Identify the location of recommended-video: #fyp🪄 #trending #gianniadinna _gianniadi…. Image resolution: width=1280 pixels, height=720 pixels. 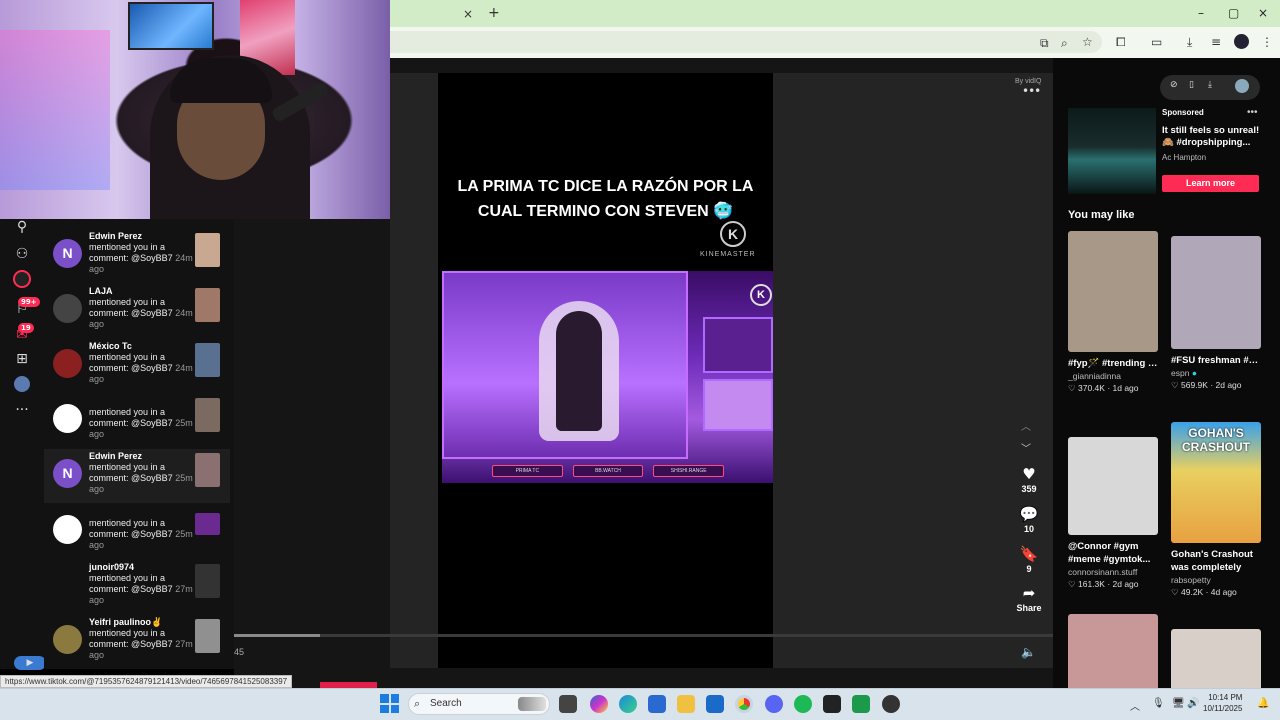
(1114, 312).